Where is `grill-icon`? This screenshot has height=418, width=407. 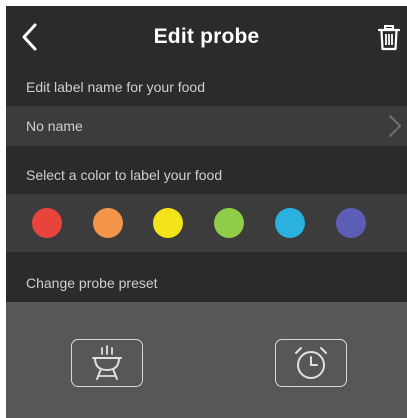 grill-icon is located at coordinates (107, 362).